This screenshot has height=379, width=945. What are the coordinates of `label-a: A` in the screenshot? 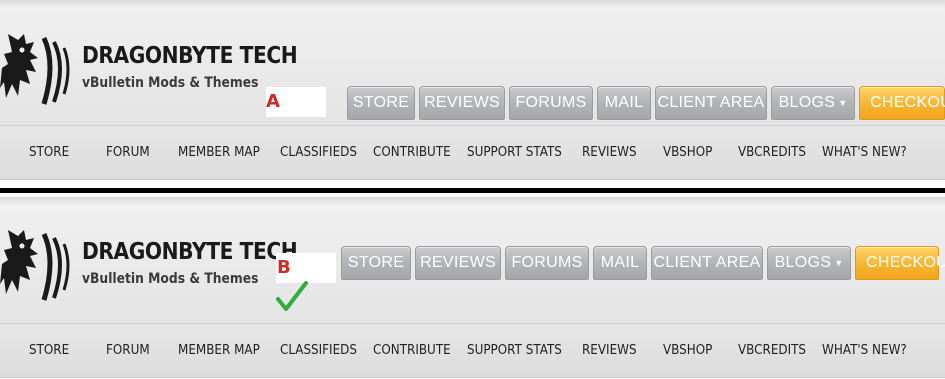 It's located at (273, 101).